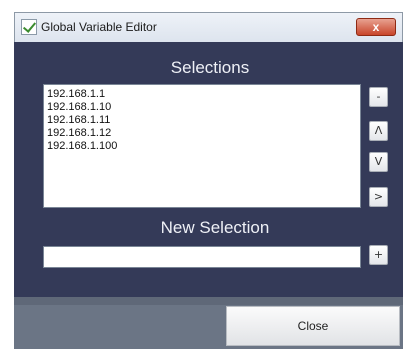 The image size is (403, 349). Describe the element at coordinates (202, 257) in the screenshot. I see `new-selection-input` at that location.